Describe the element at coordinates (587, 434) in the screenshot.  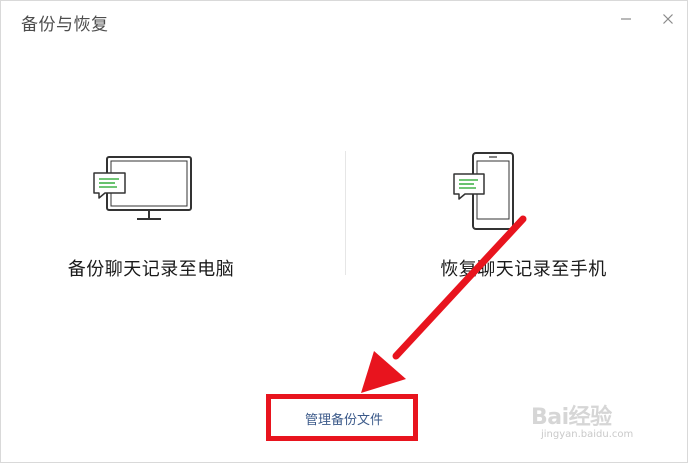
I see `watermark-site: jingyan.baidu.com` at that location.